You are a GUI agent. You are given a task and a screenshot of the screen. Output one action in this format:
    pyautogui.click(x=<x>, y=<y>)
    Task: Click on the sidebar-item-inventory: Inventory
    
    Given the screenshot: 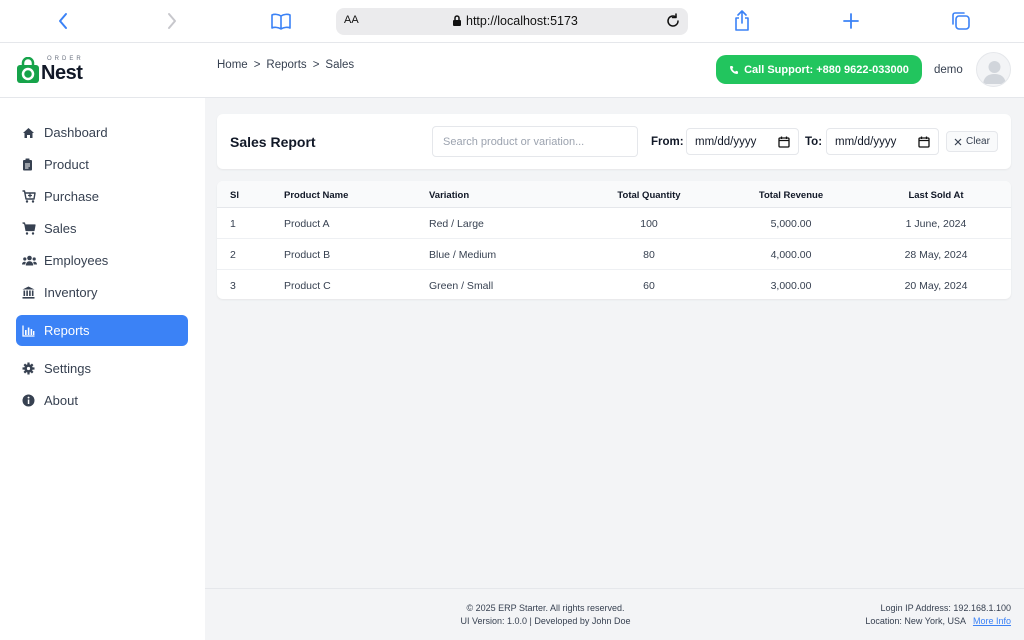 What is the action you would take?
    pyautogui.click(x=102, y=292)
    